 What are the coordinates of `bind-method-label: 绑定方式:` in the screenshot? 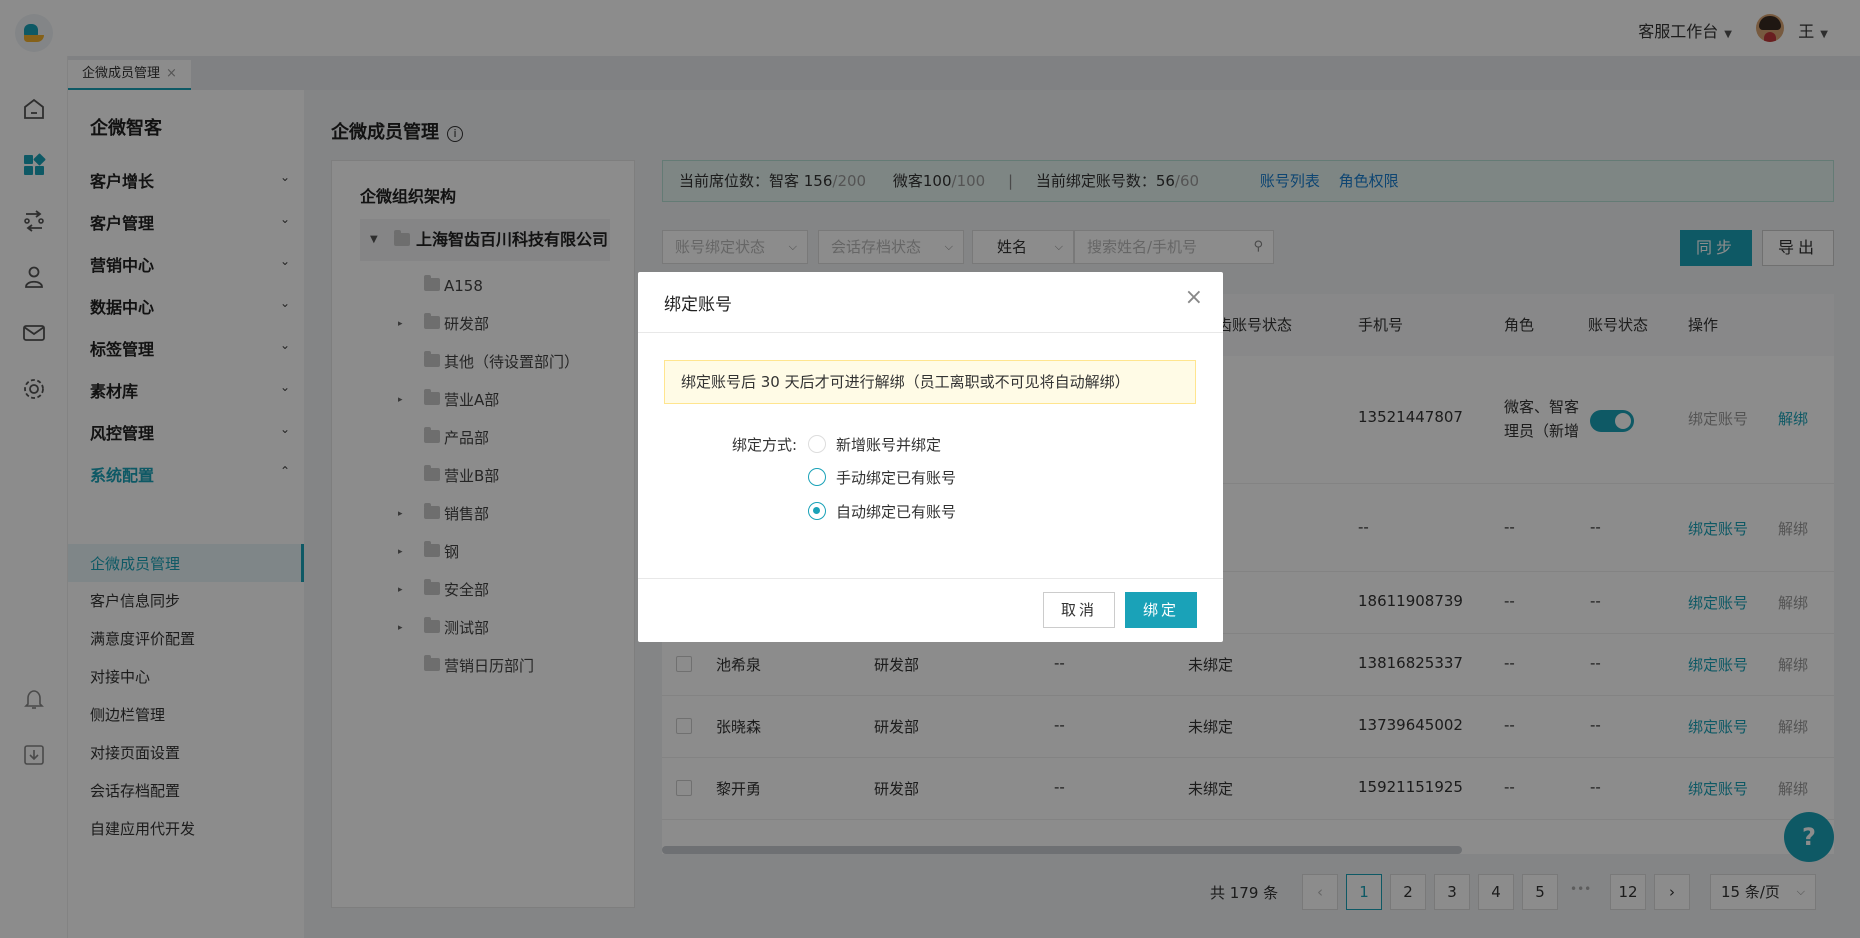 It's located at (765, 445).